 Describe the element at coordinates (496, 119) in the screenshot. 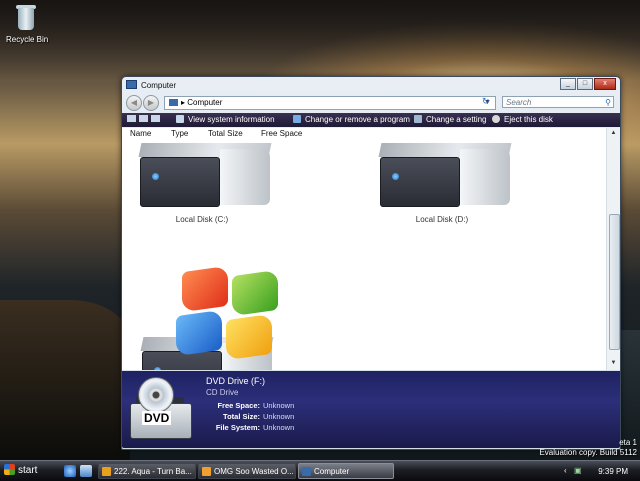

I see `disc-icon` at that location.